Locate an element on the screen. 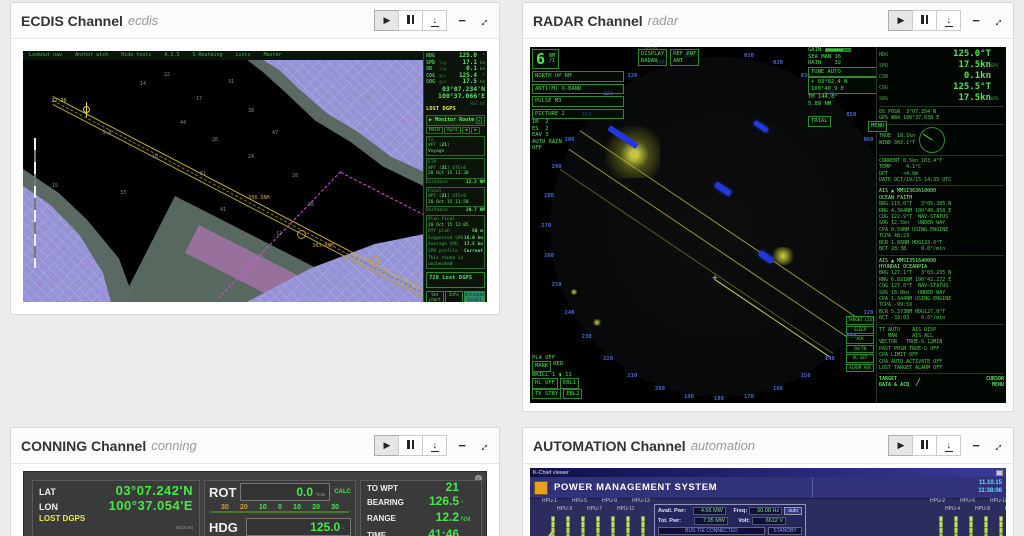 Image resolution: width=1024 pixels, height=536 pixels. radar-side-button: VL SET is located at coordinates (860, 358).